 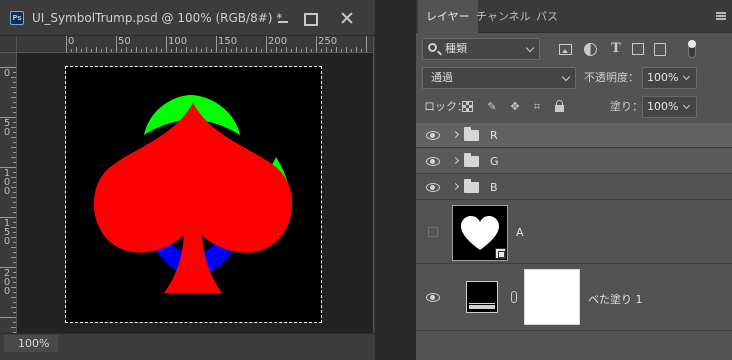 I want to click on maximize-button, so click(x=309, y=18).